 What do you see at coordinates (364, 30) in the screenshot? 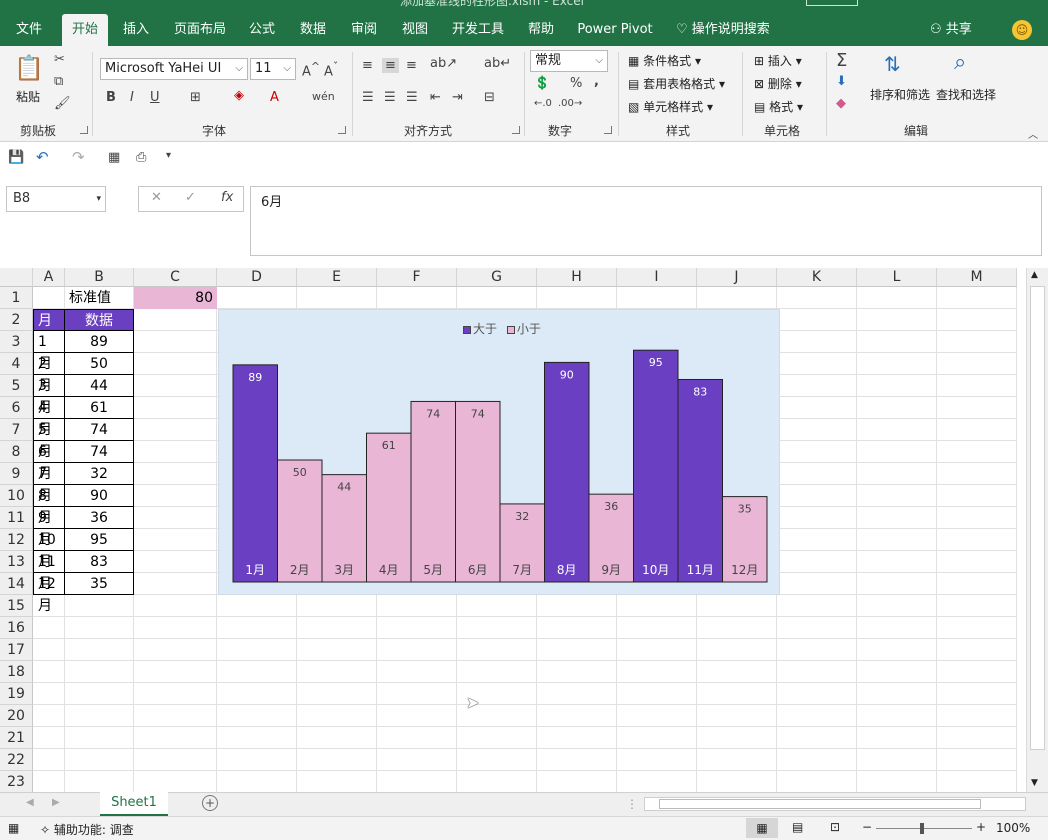
I see `tab-review: 审阅` at bounding box center [364, 30].